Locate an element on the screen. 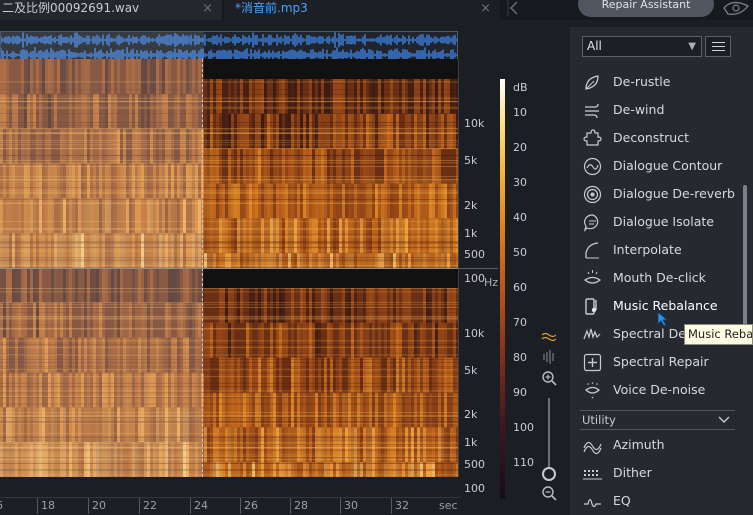  time-tick: 20 is located at coordinates (97, 506).